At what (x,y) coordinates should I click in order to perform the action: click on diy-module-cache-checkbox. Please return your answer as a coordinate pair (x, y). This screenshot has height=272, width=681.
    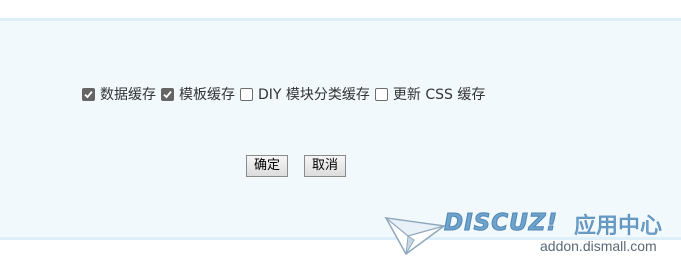
    Looking at the image, I should click on (246, 94).